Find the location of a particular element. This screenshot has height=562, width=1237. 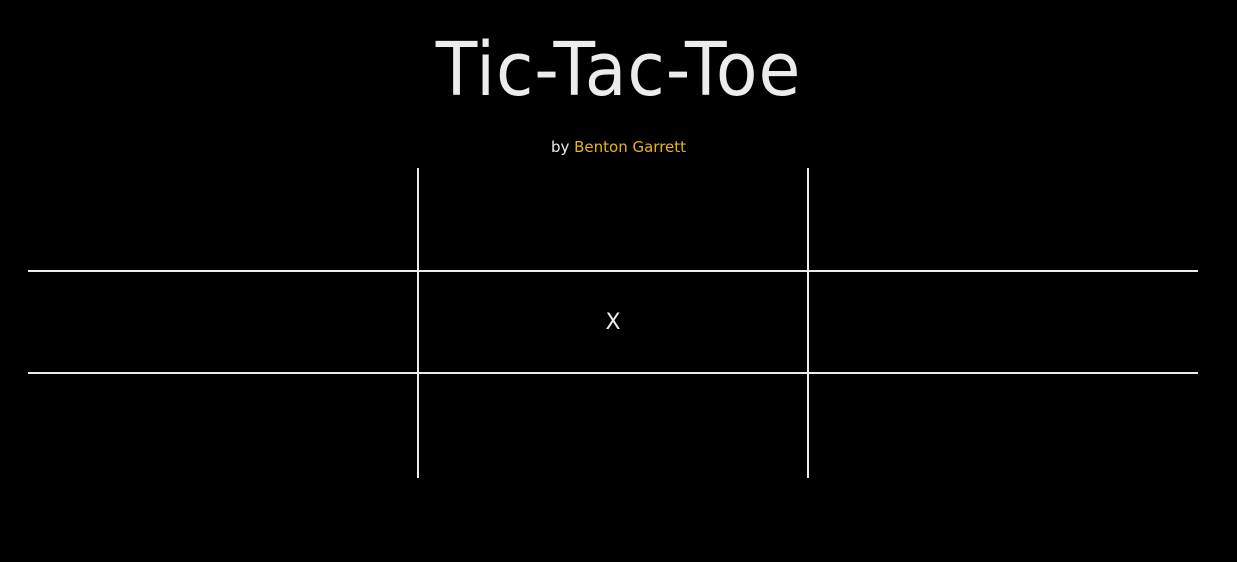

author-link: Benton Garrett is located at coordinates (630, 147).